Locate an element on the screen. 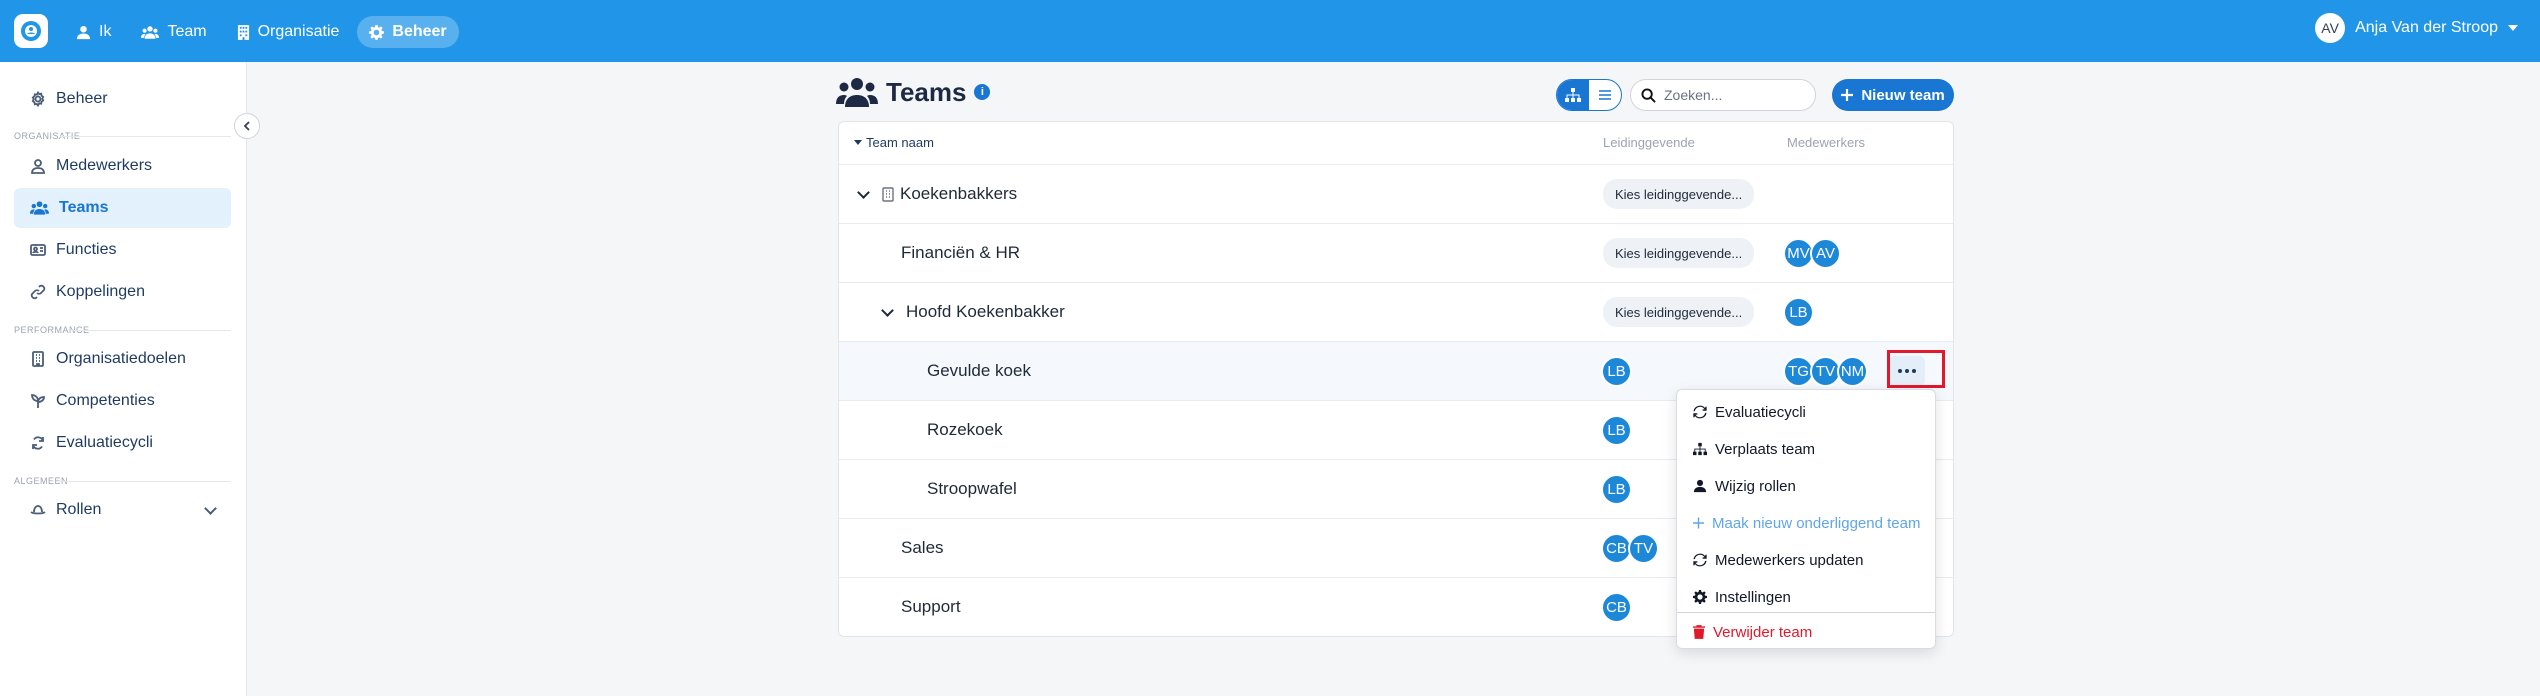  info-icon: i is located at coordinates (982, 92).